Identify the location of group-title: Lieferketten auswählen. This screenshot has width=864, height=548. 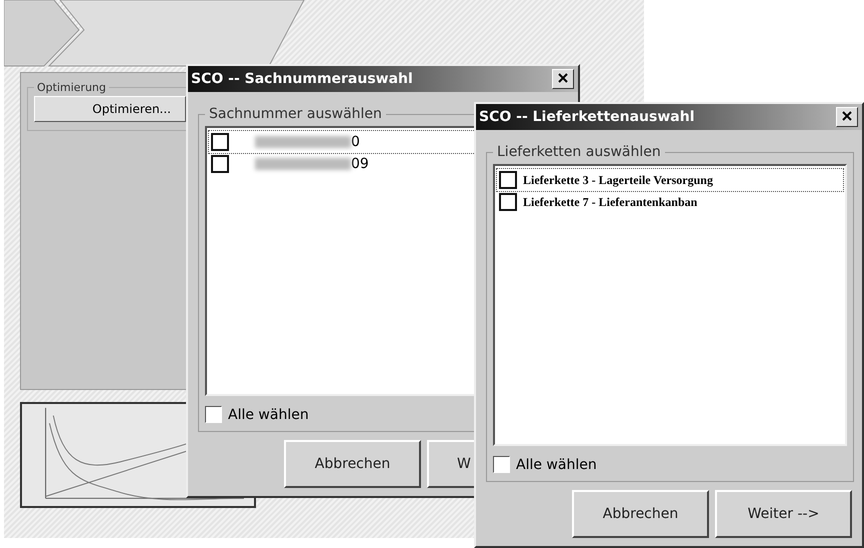
(579, 152).